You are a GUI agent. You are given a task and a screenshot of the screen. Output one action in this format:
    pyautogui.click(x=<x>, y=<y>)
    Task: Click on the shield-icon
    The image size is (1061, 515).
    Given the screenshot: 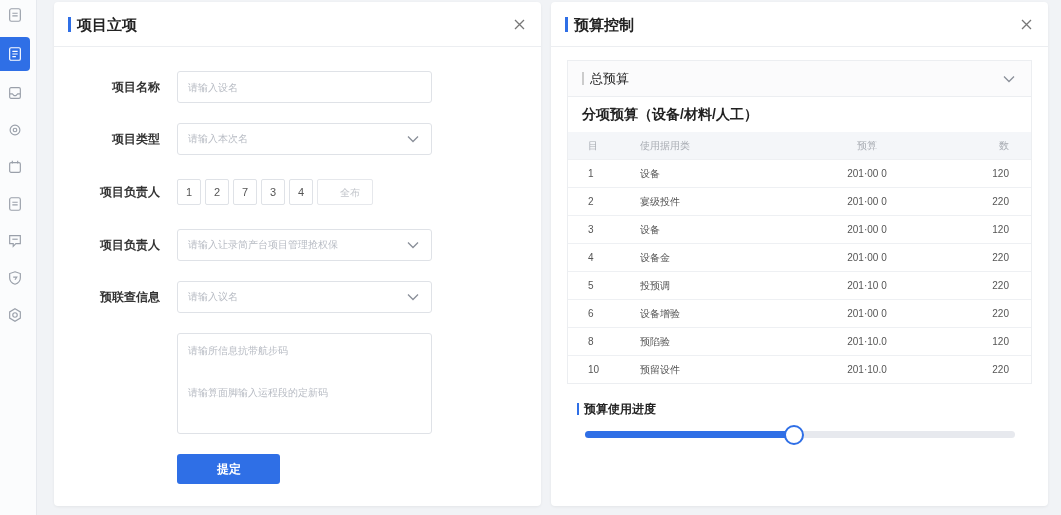 What is the action you would take?
    pyautogui.click(x=15, y=278)
    